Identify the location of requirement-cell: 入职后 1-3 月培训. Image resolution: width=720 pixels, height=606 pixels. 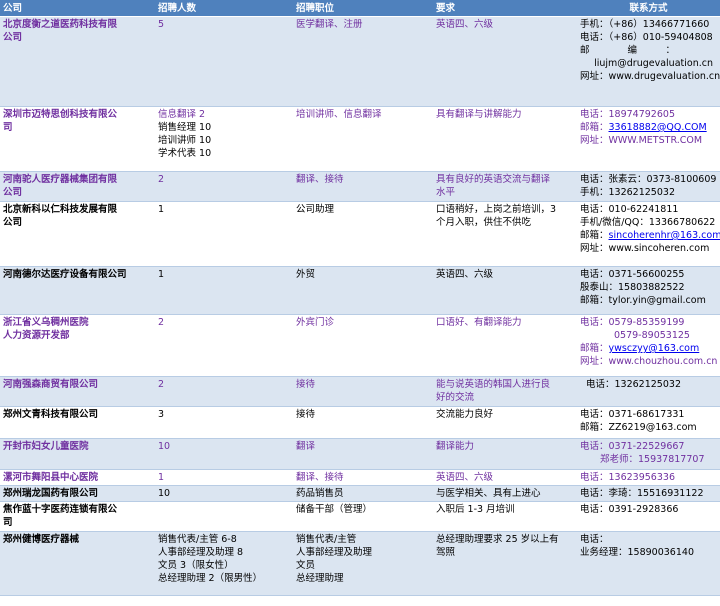
(505, 516).